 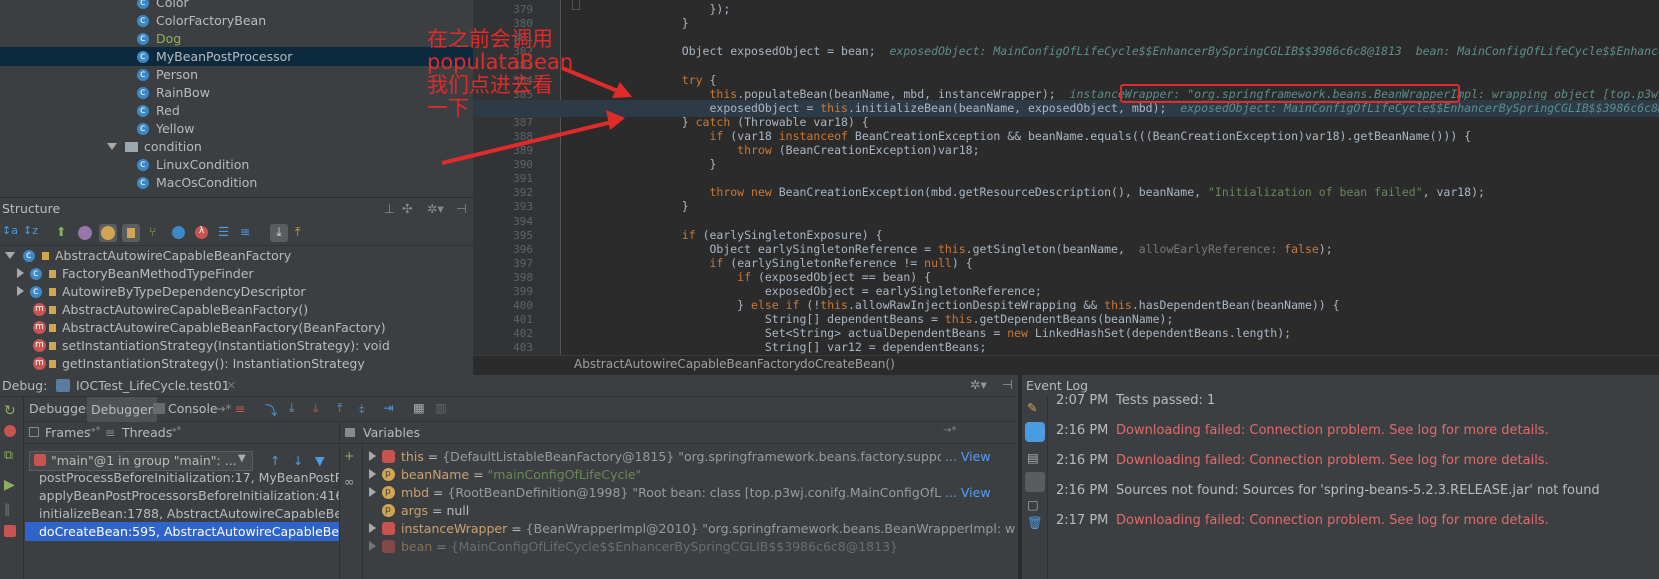 What do you see at coordinates (236, 38) in the screenshot?
I see `project-tree-item: Dog` at bounding box center [236, 38].